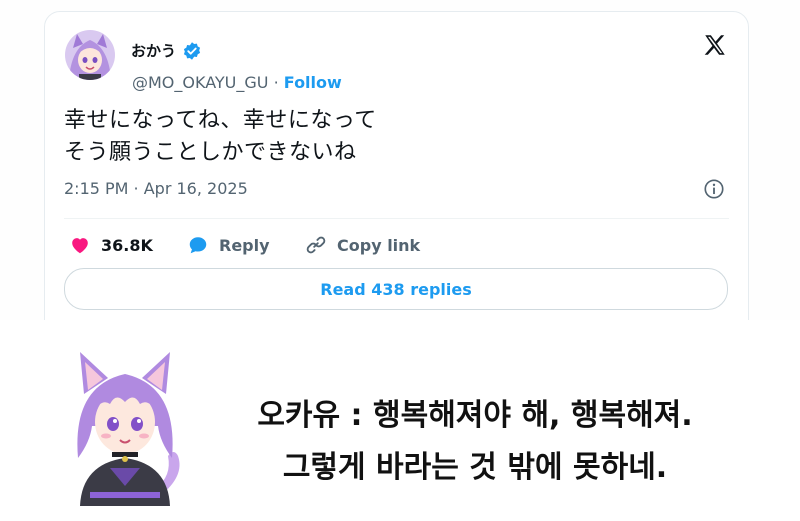 This screenshot has width=800, height=521. I want to click on tweet-text-line: 幸せになってね、幸せになって, so click(220, 120).